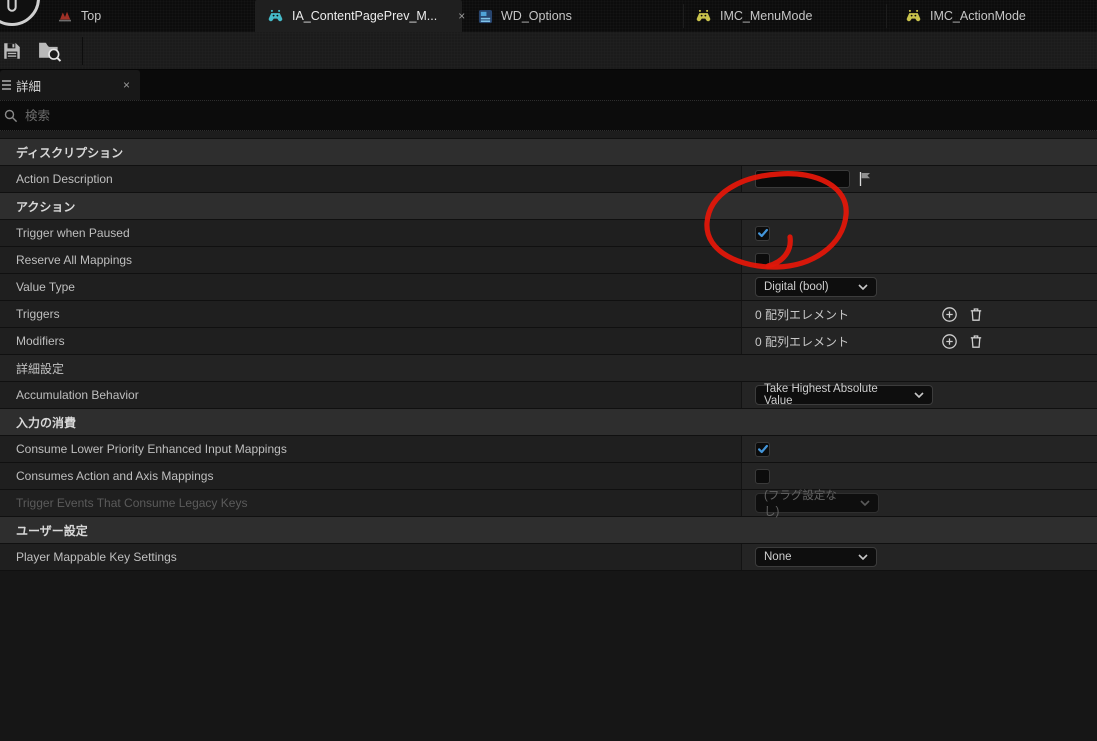 The width and height of the screenshot is (1097, 741). Describe the element at coordinates (371, 233) in the screenshot. I see `property-label: Trigger when Paused` at that location.